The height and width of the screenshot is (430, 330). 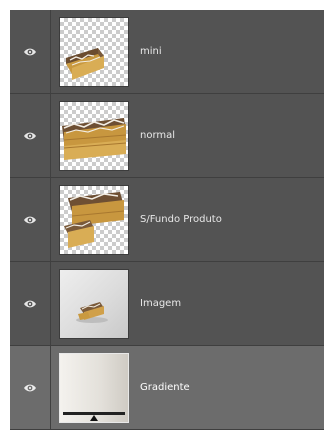 I want to click on product-photo-image, so click(x=92, y=312).